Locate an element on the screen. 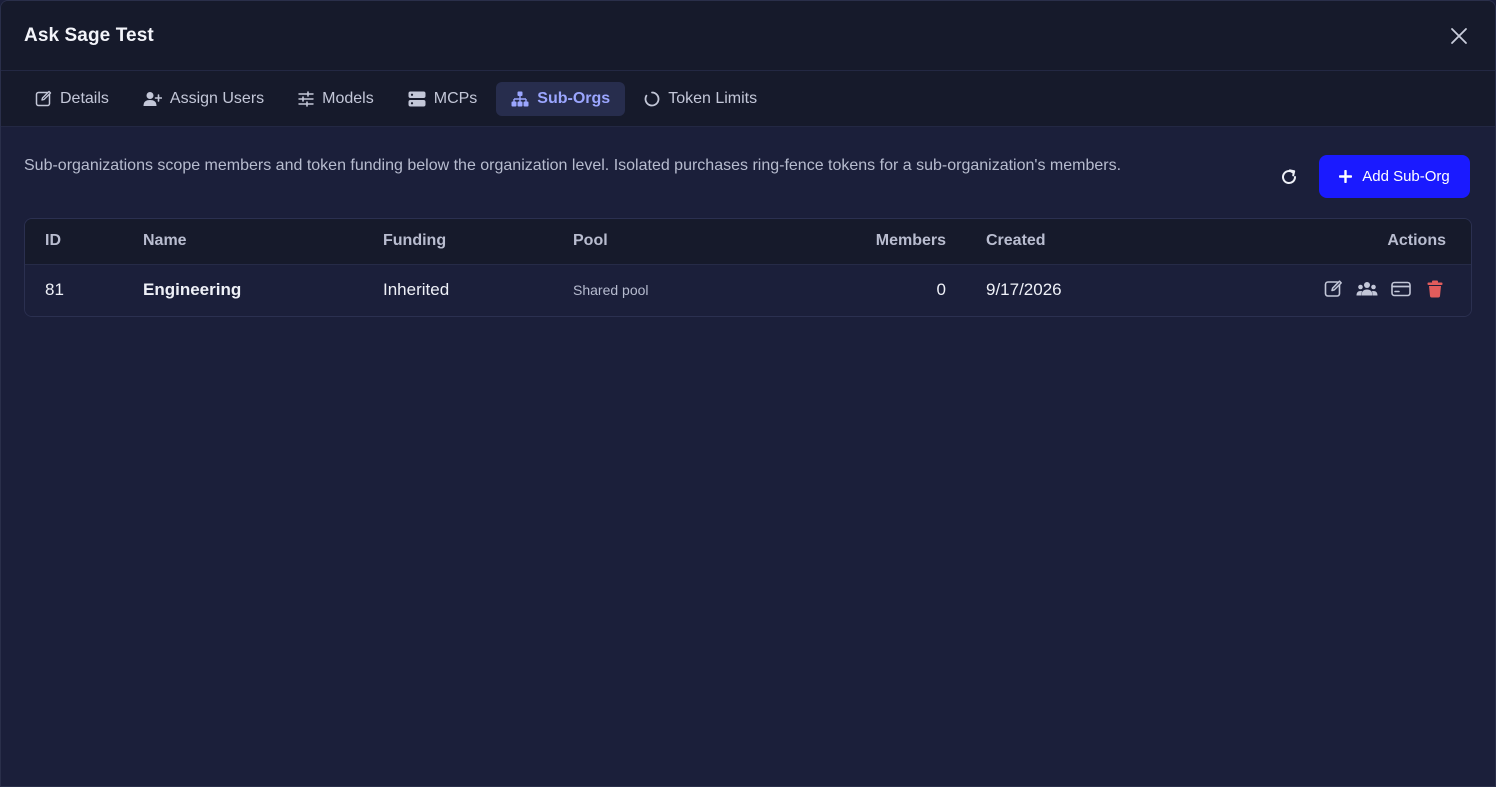 This screenshot has width=1496, height=787. tab-label: MCPs is located at coordinates (455, 98).